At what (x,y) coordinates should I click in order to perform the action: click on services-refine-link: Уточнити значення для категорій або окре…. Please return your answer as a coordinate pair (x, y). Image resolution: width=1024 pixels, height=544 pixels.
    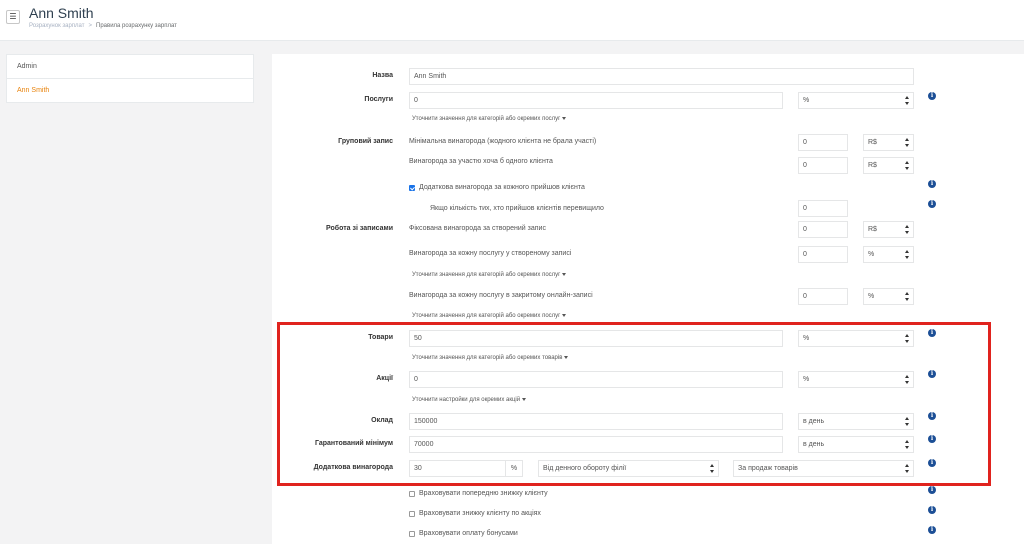
    Looking at the image, I should click on (489, 119).